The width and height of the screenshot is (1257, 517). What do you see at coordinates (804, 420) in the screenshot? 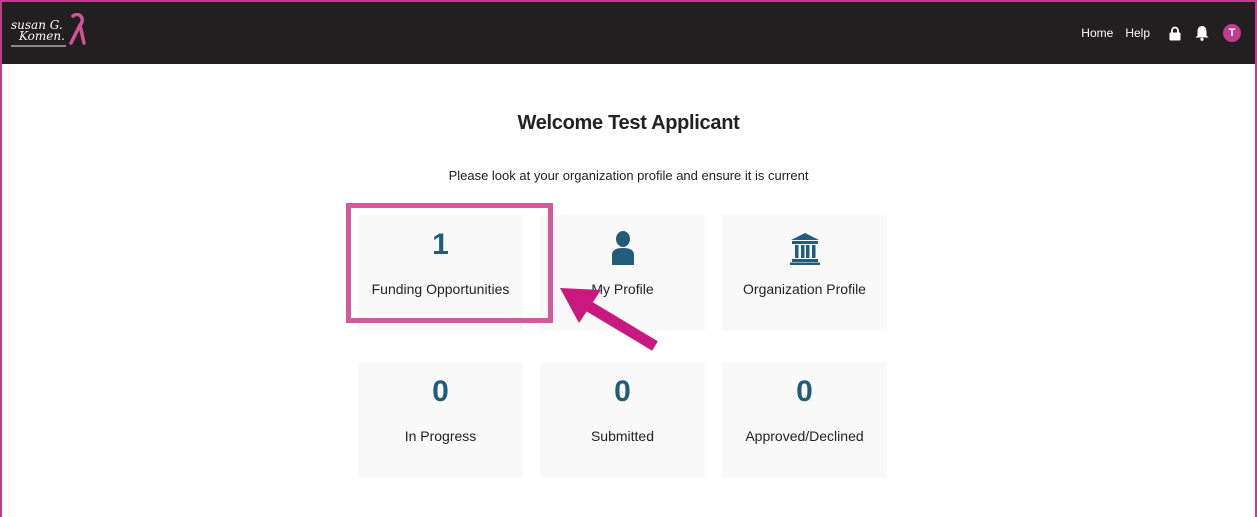
I see `tile-approved-declined: 0 Approved/Declined` at bounding box center [804, 420].